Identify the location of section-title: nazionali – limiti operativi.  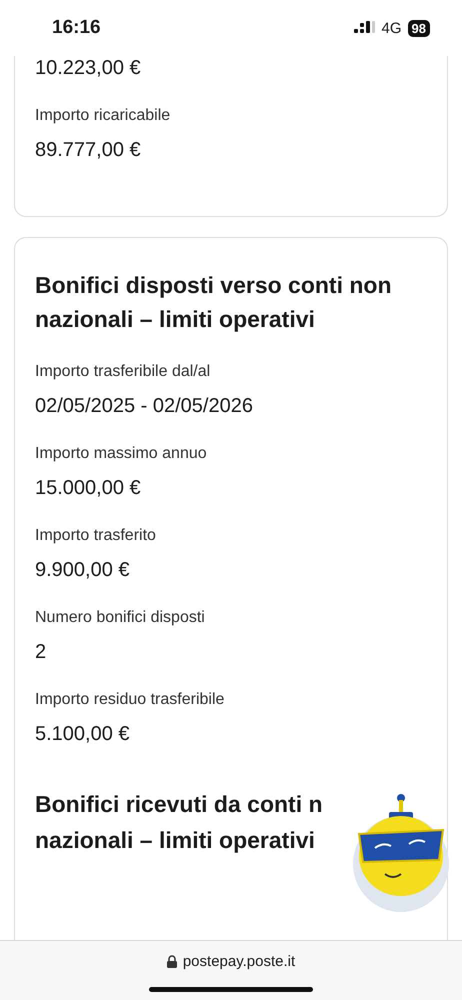
(175, 840).